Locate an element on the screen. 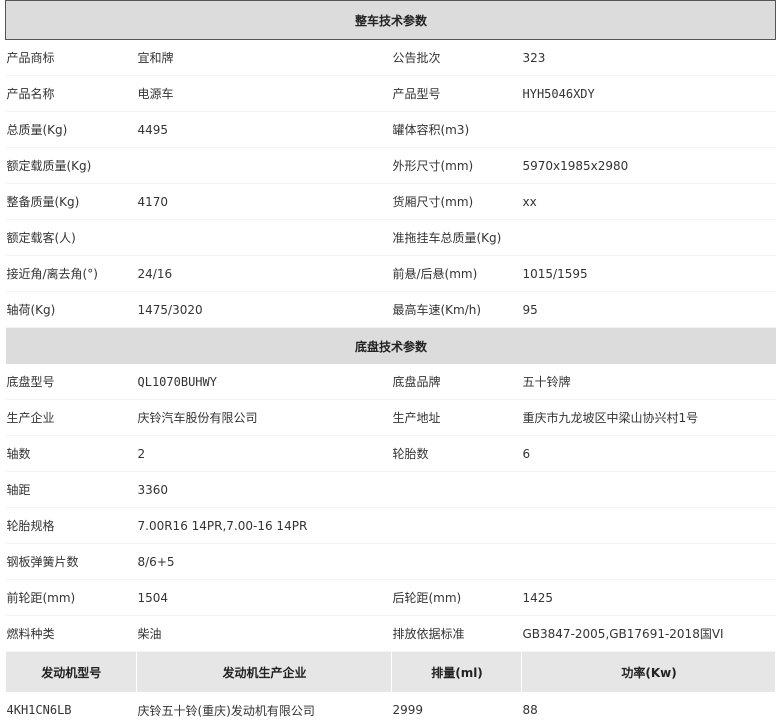  table-row: 整备质量(Kg)4170货厢尺寸(mm)xx is located at coordinates (391, 202).